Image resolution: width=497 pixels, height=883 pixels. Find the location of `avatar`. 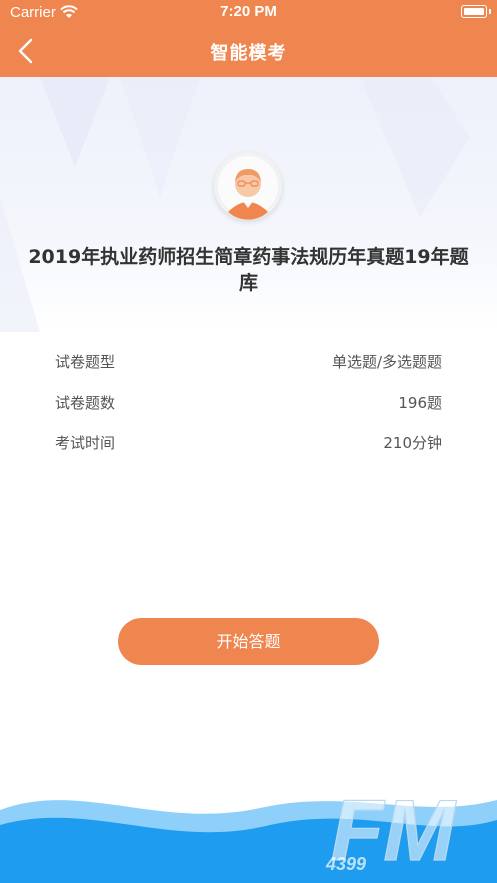

avatar is located at coordinates (248, 186).